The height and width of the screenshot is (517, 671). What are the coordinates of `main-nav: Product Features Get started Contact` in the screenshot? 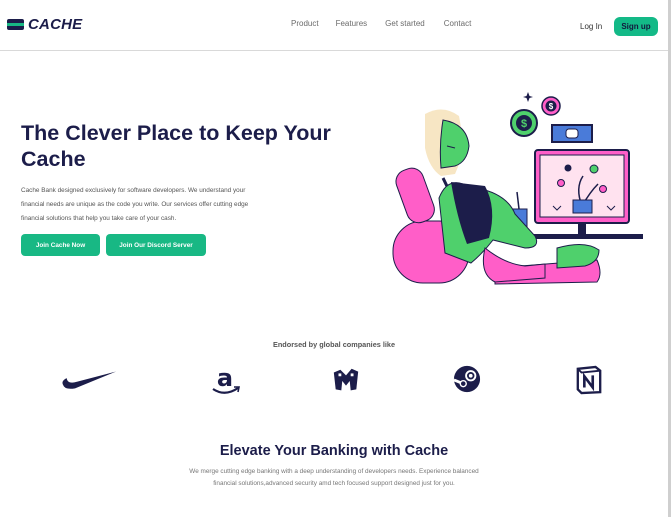 It's located at (381, 23).